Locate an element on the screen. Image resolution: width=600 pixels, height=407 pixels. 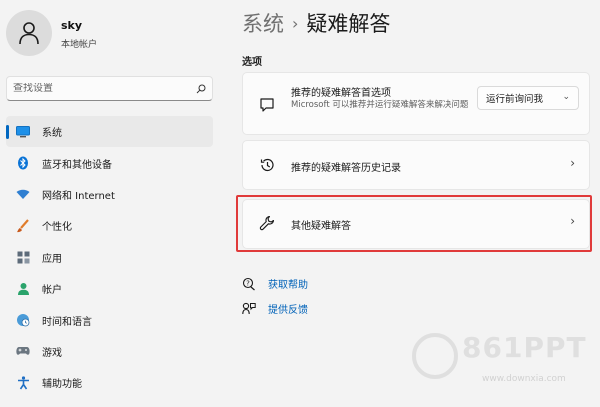
sidebar-item-label: 辅助功能 is located at coordinates (62, 385).